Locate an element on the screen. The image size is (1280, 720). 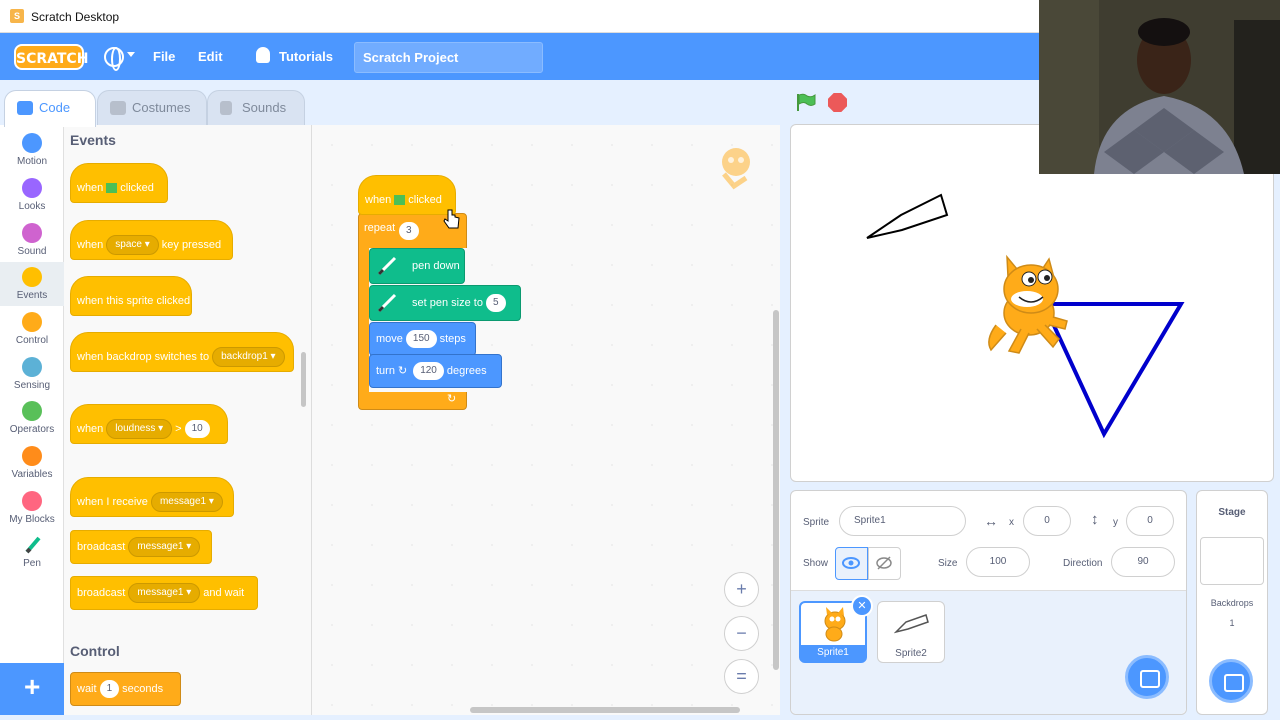
lightbulb-icon is located at coordinates (263, 55).